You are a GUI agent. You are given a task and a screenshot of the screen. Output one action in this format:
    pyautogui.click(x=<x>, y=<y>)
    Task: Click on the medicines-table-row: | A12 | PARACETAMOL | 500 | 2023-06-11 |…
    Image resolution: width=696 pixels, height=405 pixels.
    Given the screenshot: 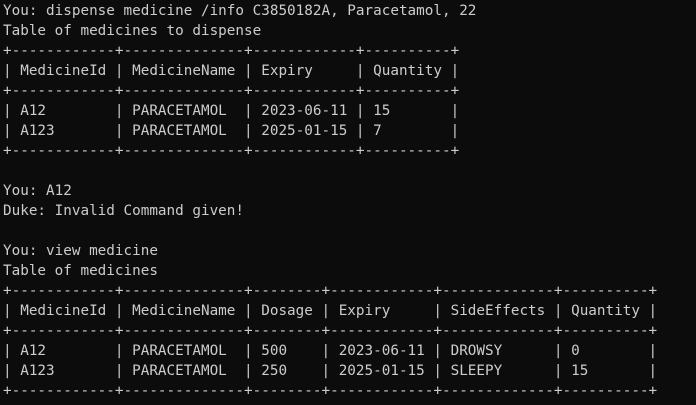 What is the action you would take?
    pyautogui.click(x=330, y=351)
    